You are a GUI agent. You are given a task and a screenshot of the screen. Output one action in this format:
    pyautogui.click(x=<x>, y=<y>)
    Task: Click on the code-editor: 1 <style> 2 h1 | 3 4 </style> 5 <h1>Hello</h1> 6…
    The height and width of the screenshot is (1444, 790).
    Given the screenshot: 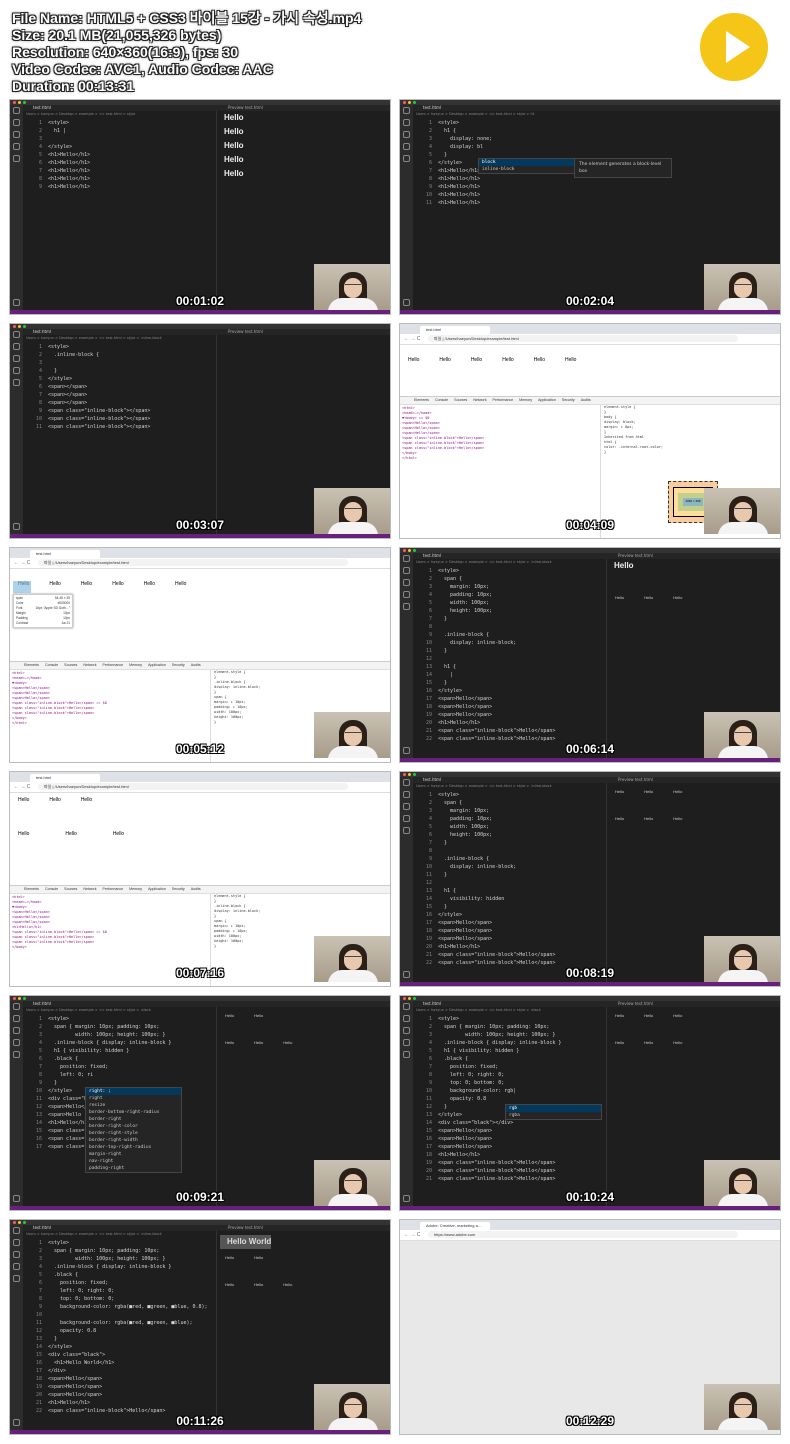 What is the action you would take?
    pyautogui.click(x=58, y=155)
    